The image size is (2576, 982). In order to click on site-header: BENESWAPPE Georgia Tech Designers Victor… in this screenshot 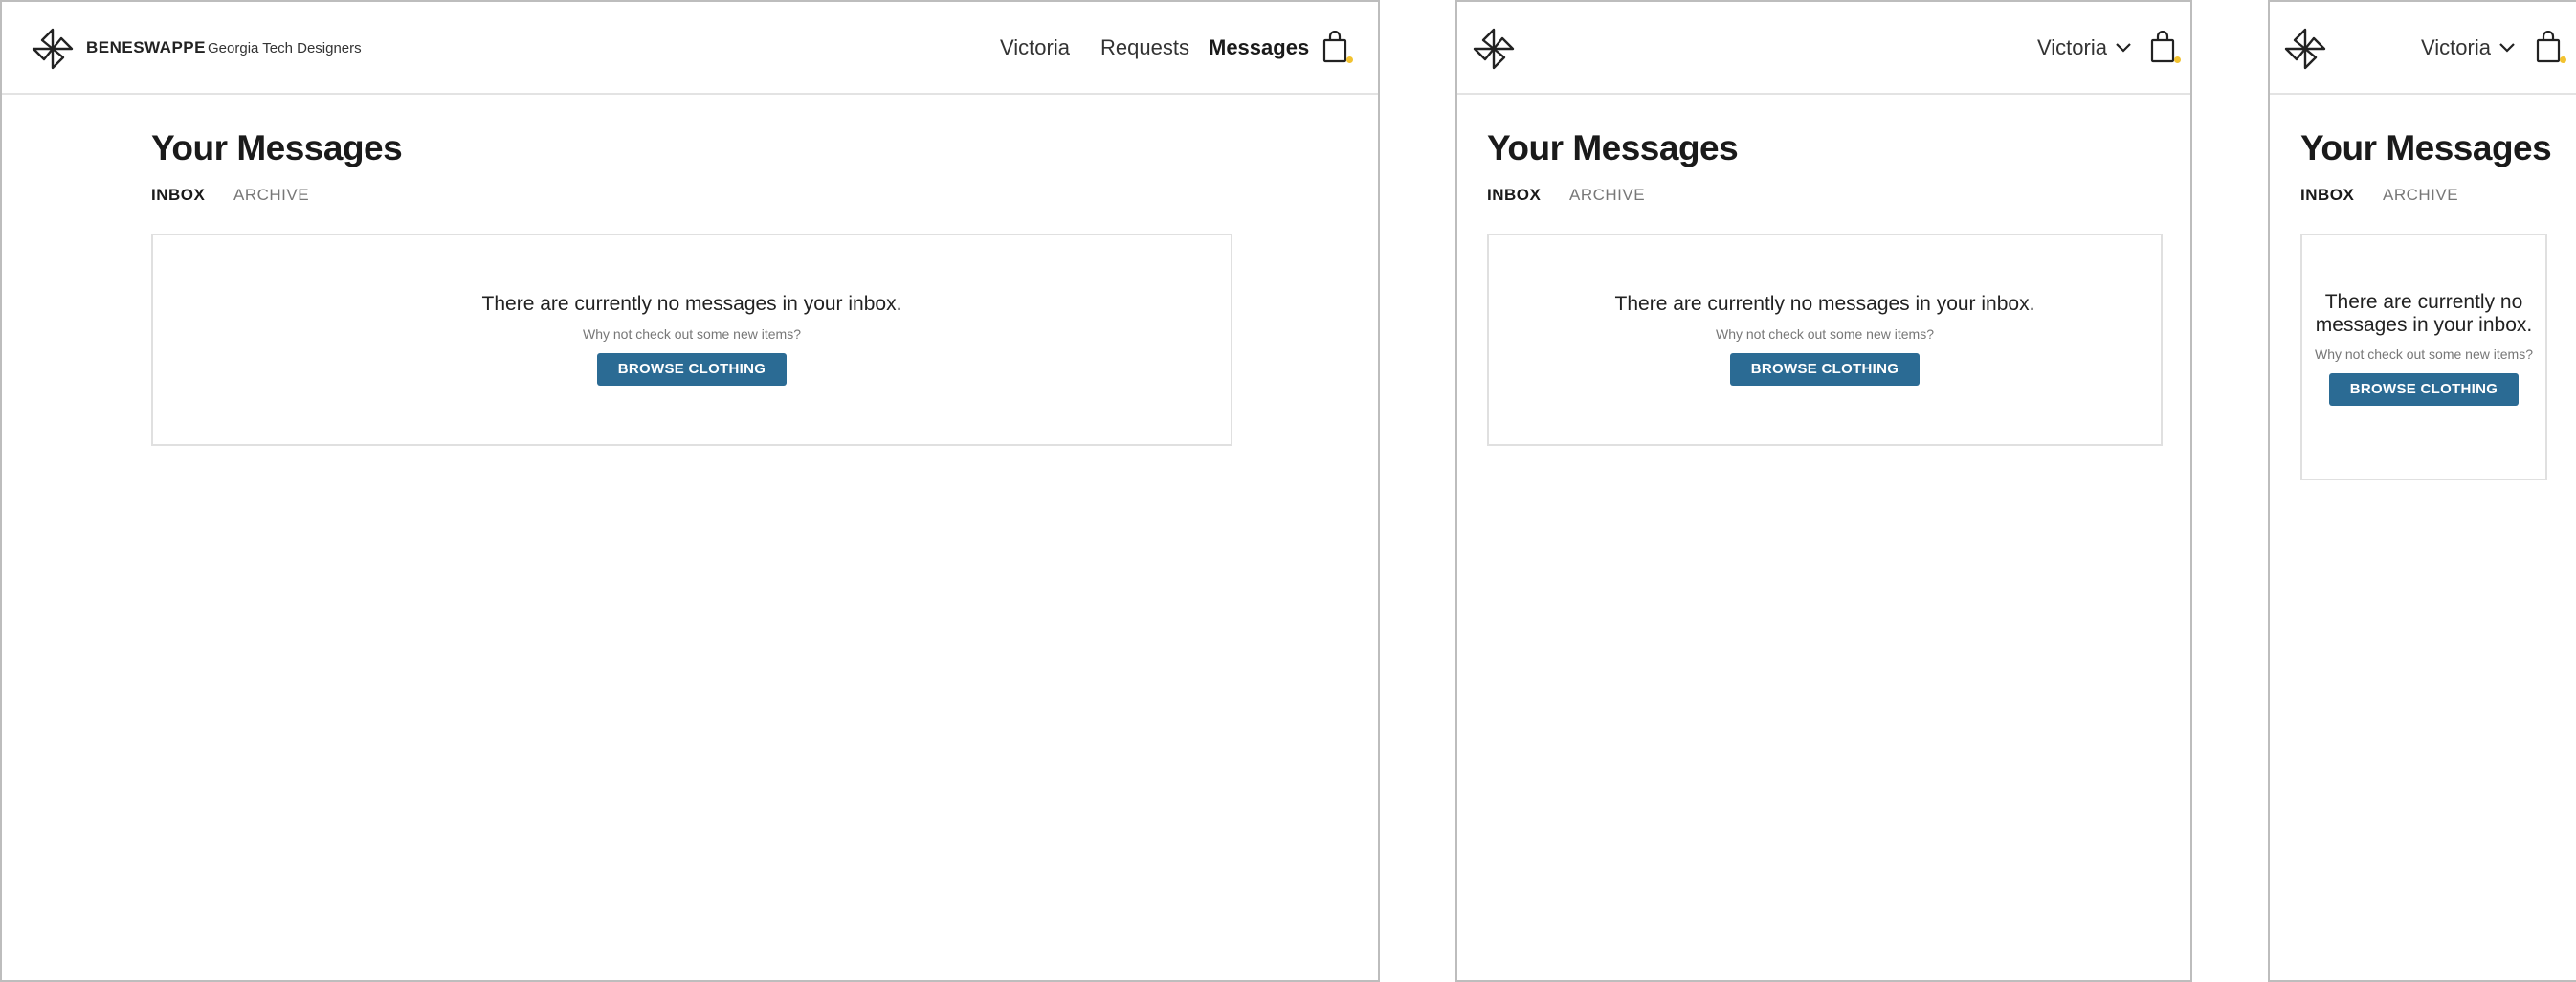, I will do `click(690, 49)`.